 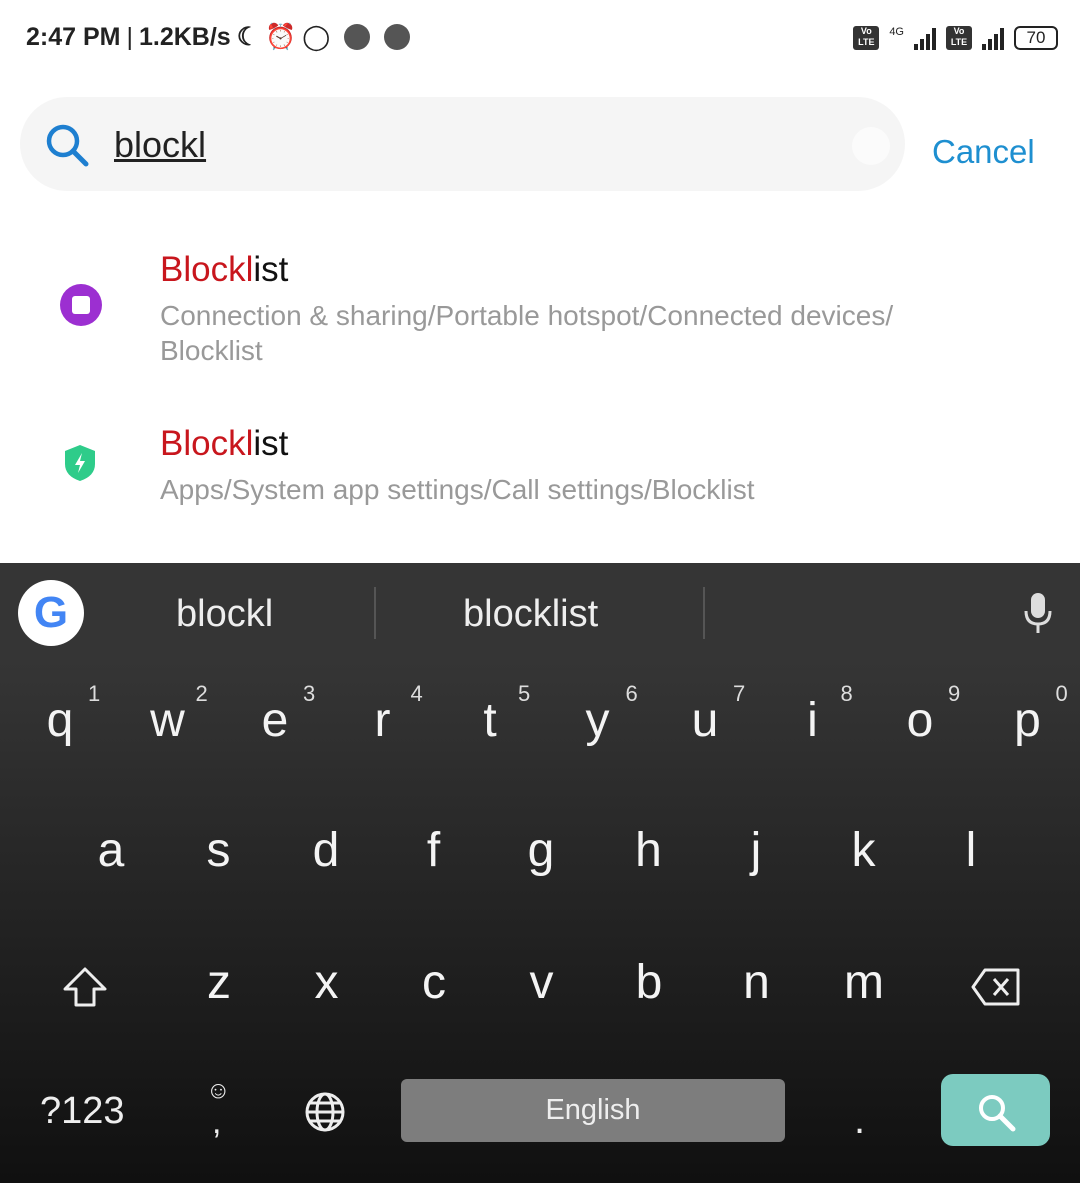 I want to click on key-k: k, so click(x=864, y=850).